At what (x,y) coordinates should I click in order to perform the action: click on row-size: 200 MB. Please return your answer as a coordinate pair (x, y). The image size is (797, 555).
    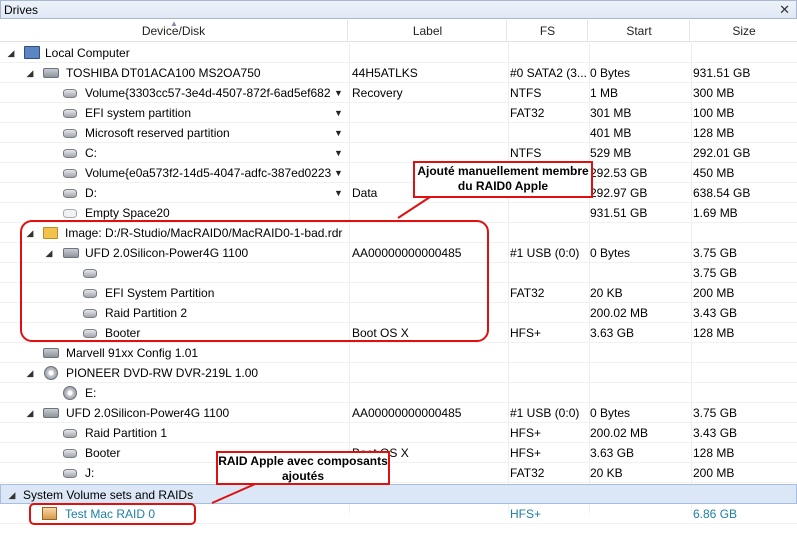
    Looking at the image, I should click on (714, 473).